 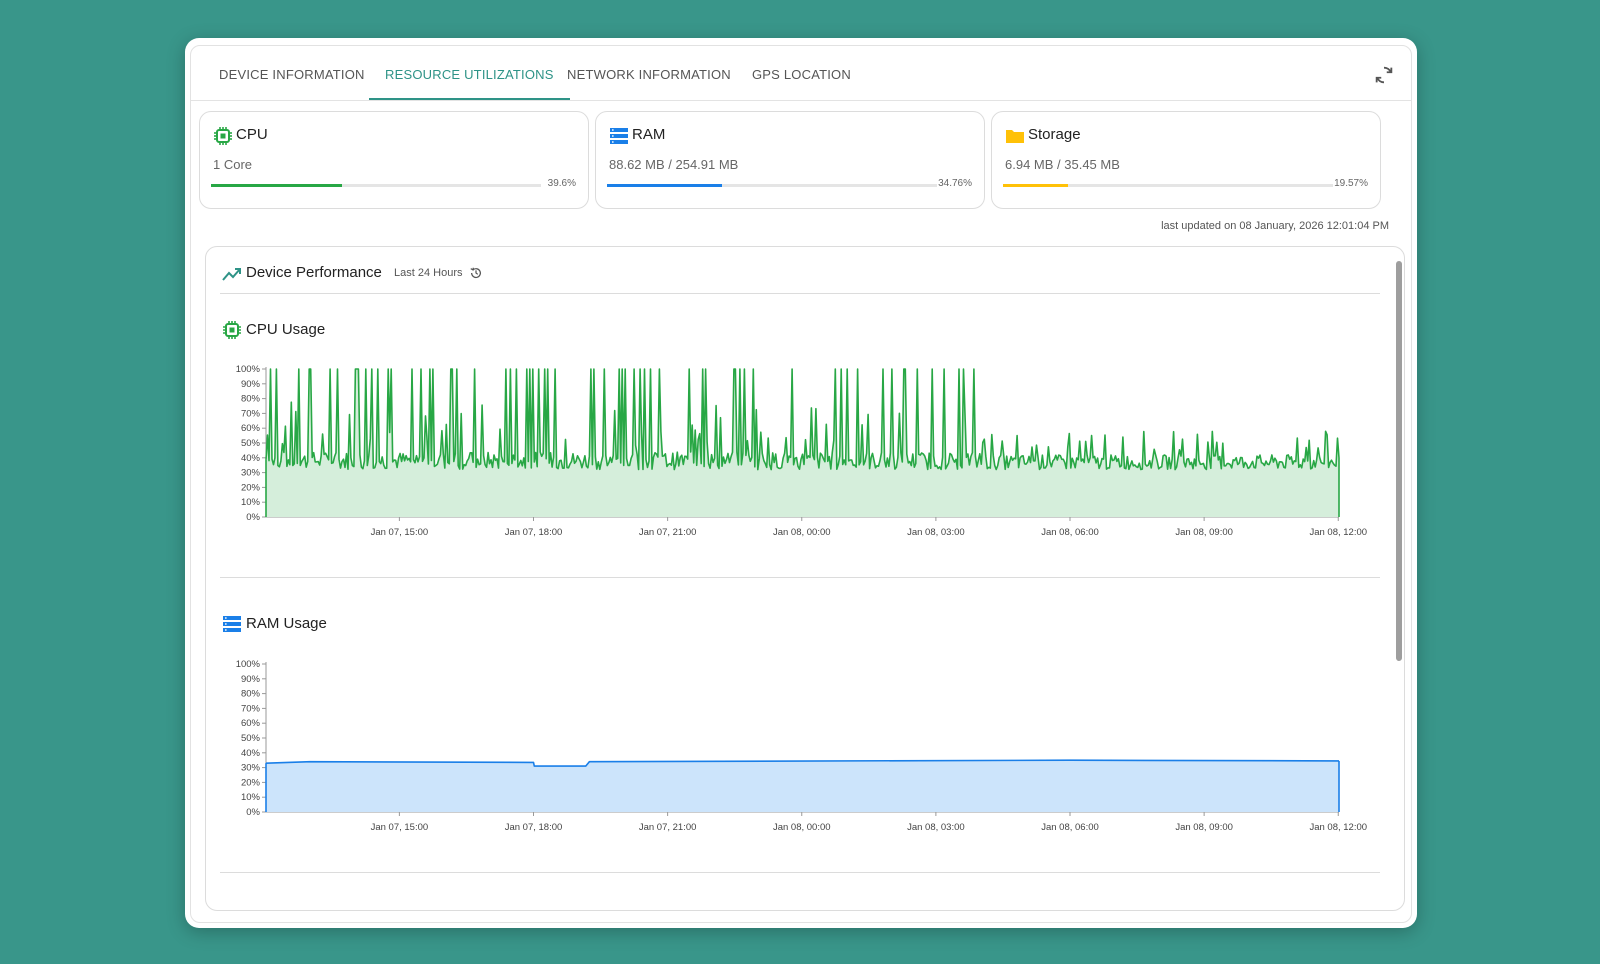 I want to click on ram-card-title: RAM, so click(x=649, y=134).